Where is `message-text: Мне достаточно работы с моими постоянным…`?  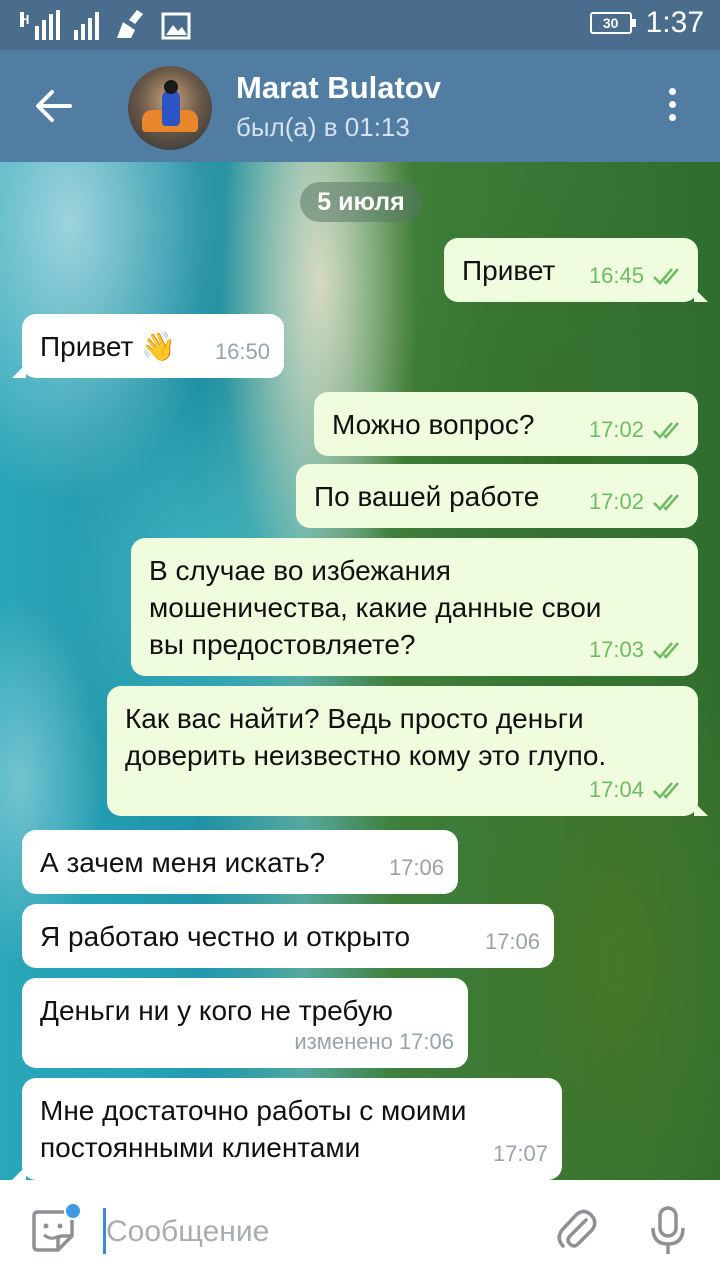
message-text: Мне достаточно работы с моими постоянным… is located at coordinates (253, 1129).